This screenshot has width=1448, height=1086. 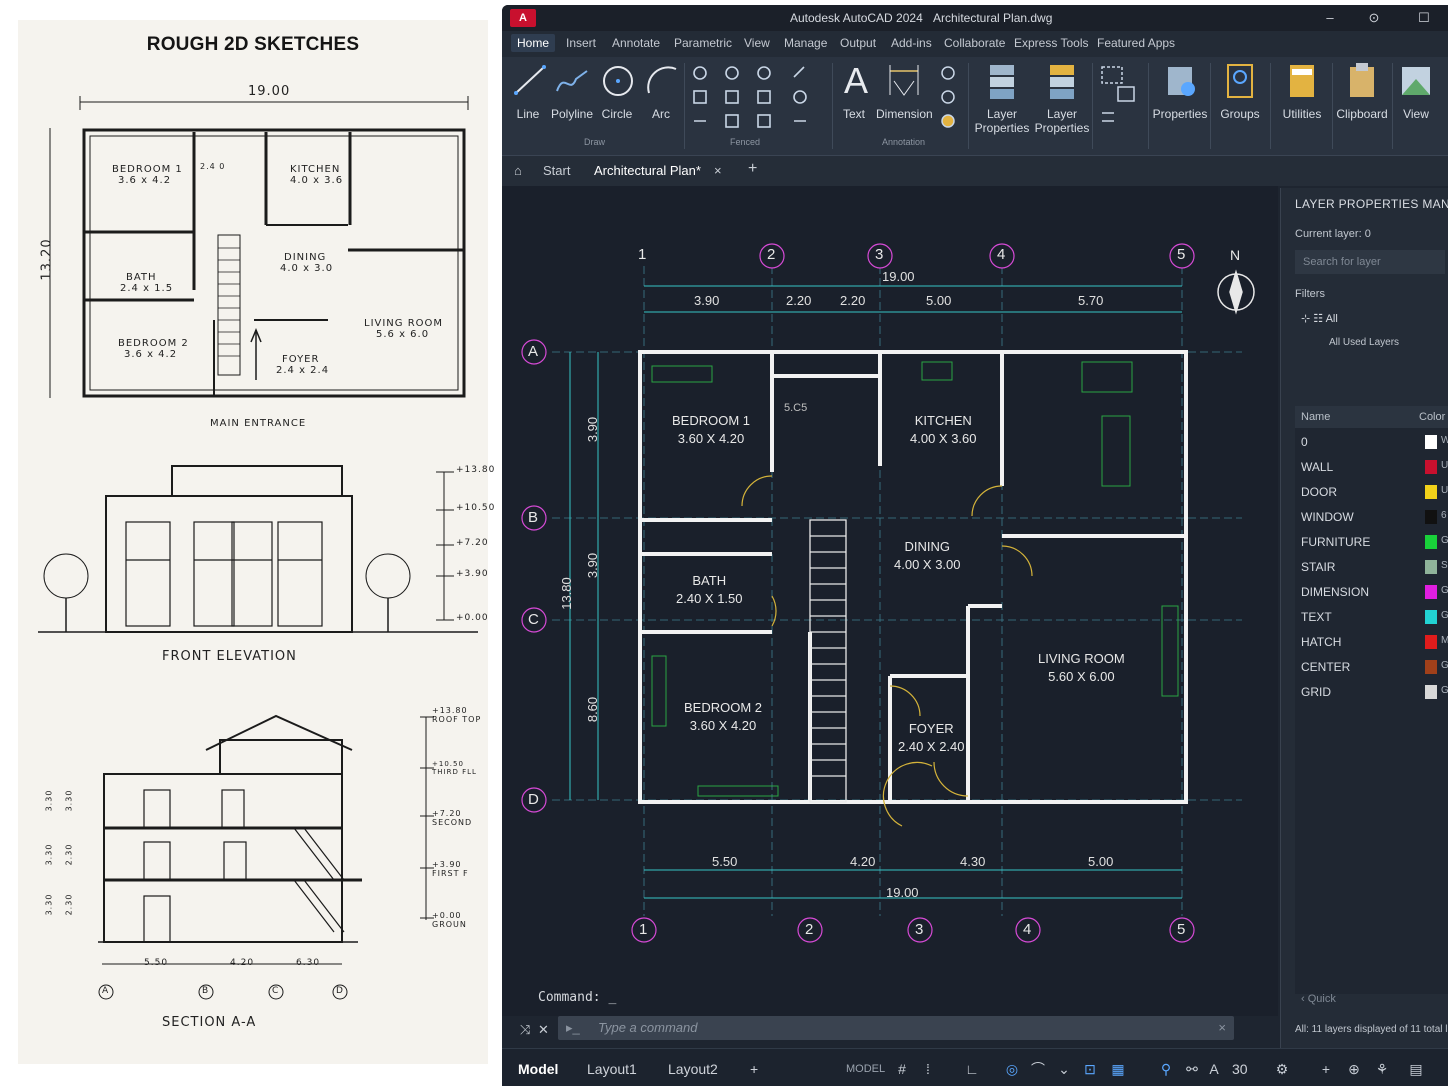 I want to click on restore-icon: ⊙, so click(x=1374, y=18).